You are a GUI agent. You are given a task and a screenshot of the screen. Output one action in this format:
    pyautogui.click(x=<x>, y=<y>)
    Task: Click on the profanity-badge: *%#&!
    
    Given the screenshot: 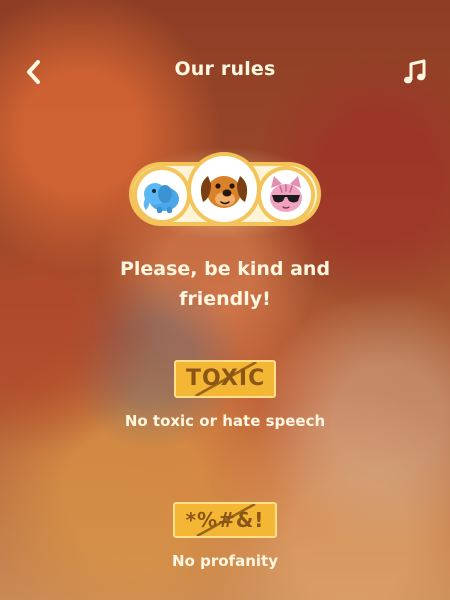 What is the action you would take?
    pyautogui.click(x=225, y=520)
    